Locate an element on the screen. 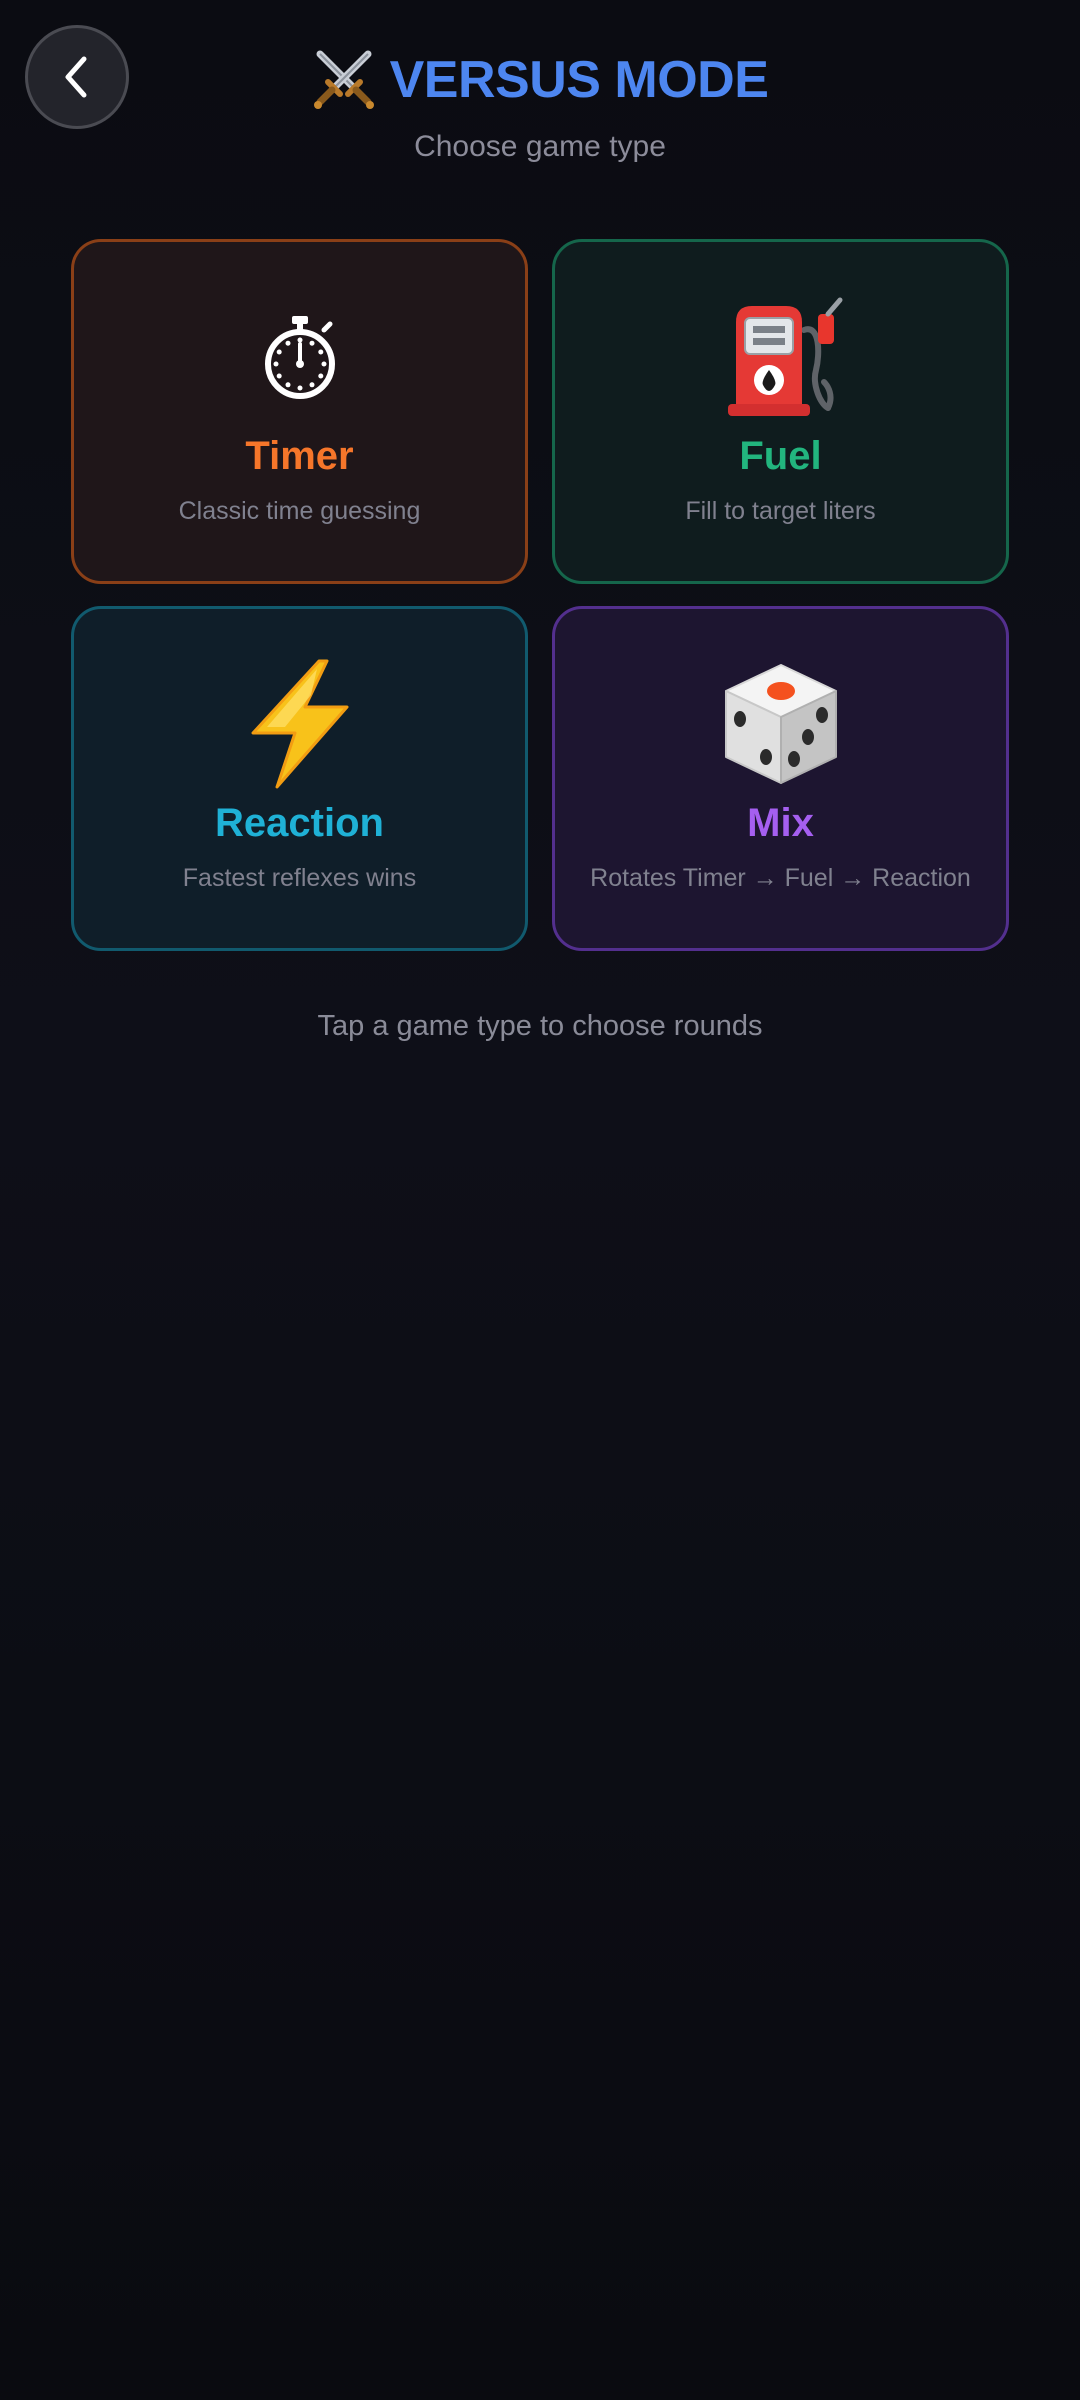  game-type-title: Reaction is located at coordinates (299, 823).